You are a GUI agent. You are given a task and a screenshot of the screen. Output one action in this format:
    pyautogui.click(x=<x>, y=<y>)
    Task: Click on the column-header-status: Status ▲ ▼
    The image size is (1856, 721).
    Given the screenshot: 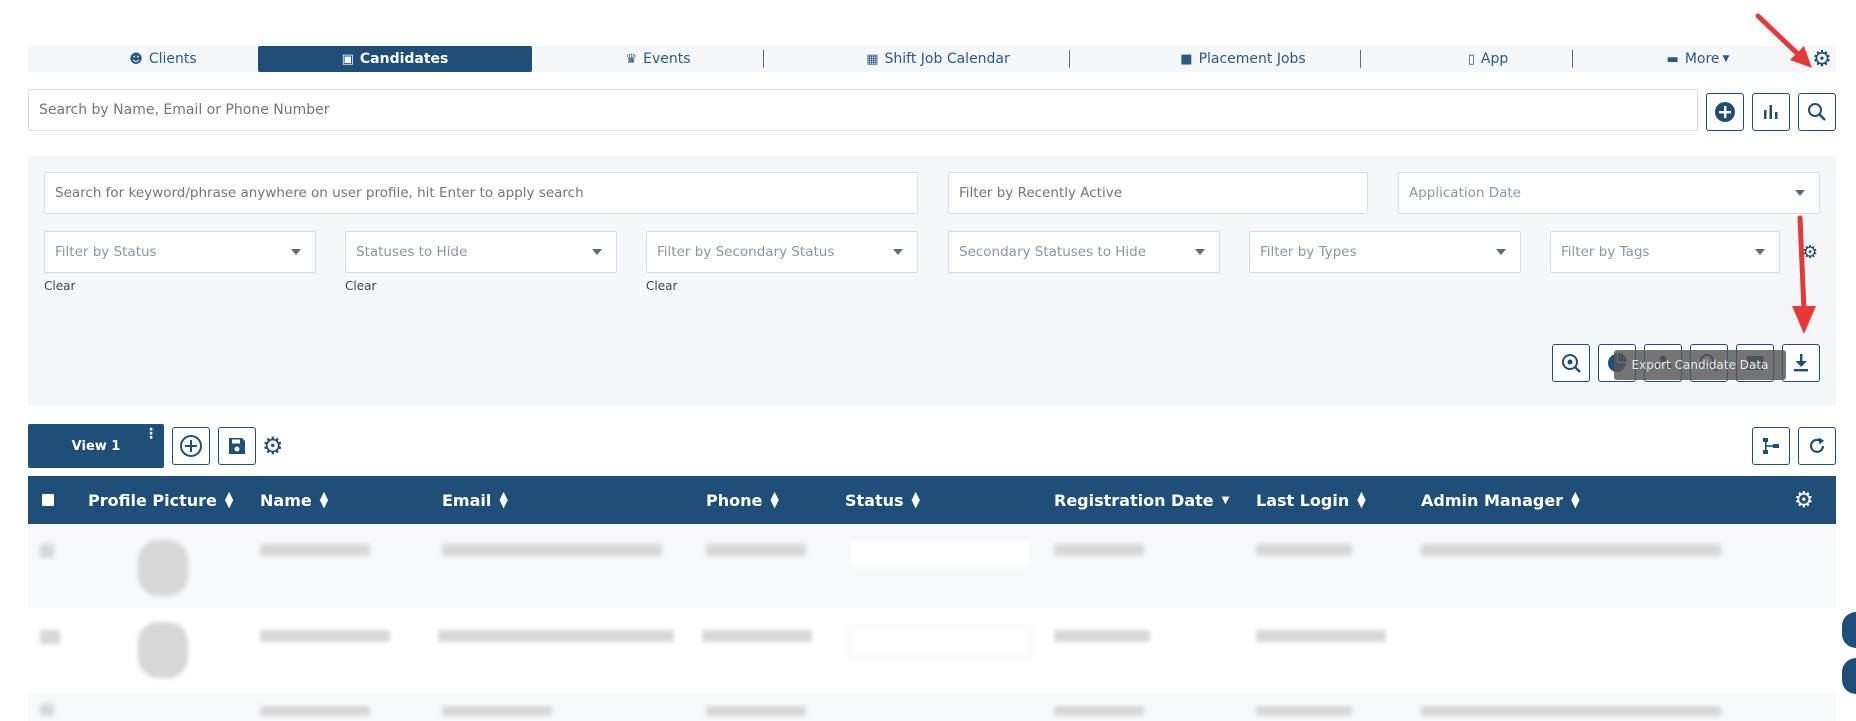 What is the action you would take?
    pyautogui.click(x=882, y=500)
    